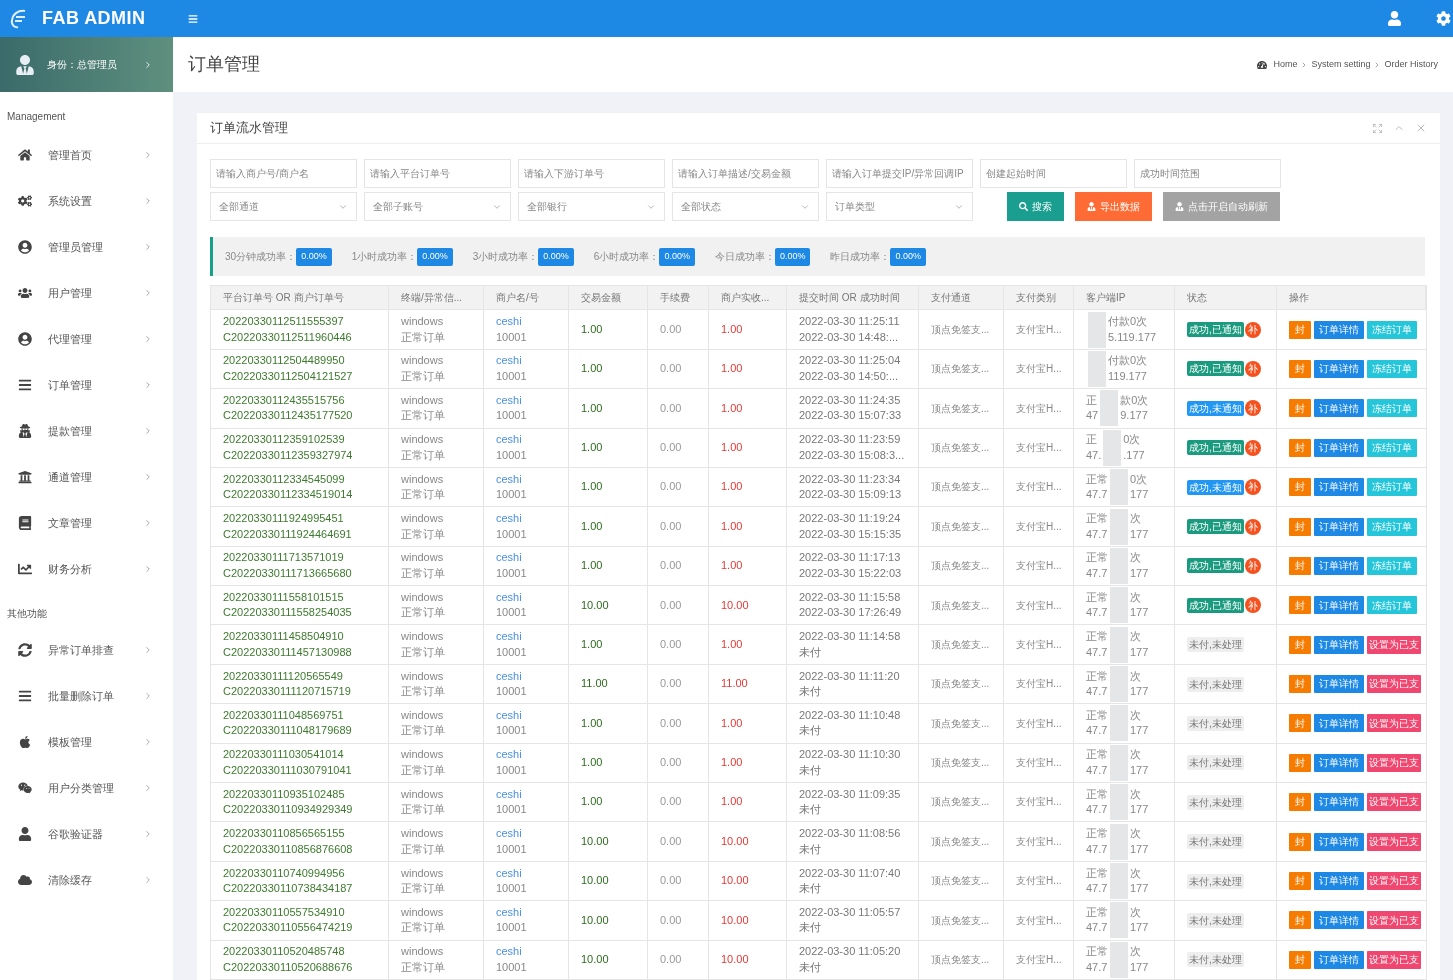 This screenshot has height=980, width=1453. What do you see at coordinates (86, 696) in the screenshot?
I see `sidebar-item: 批量删除订单` at bounding box center [86, 696].